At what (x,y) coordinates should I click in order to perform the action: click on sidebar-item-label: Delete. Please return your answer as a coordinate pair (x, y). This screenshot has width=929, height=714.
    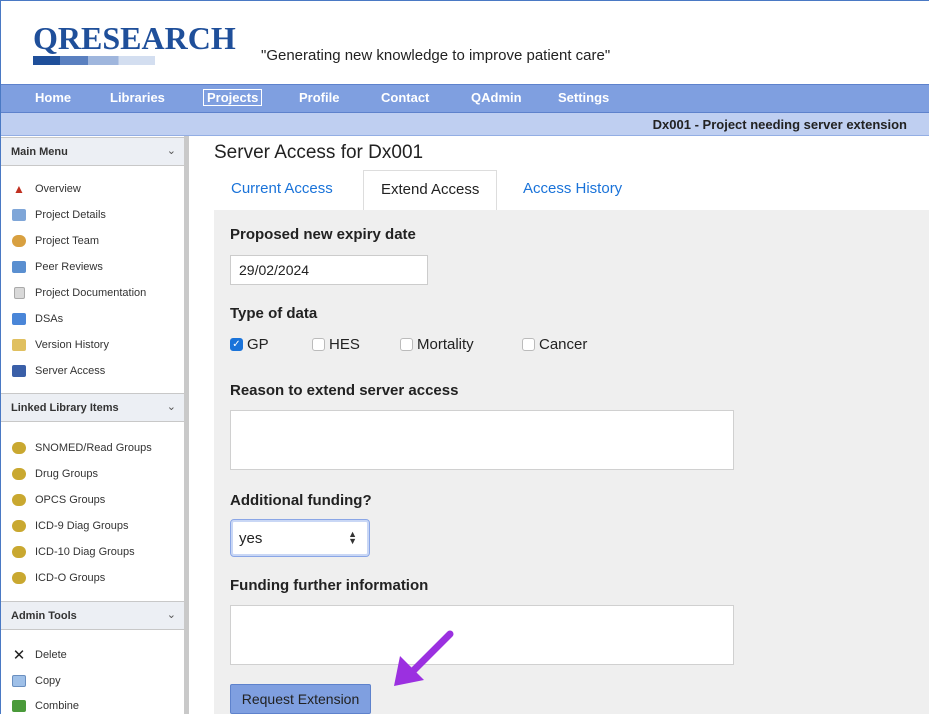
    Looking at the image, I should click on (51, 655).